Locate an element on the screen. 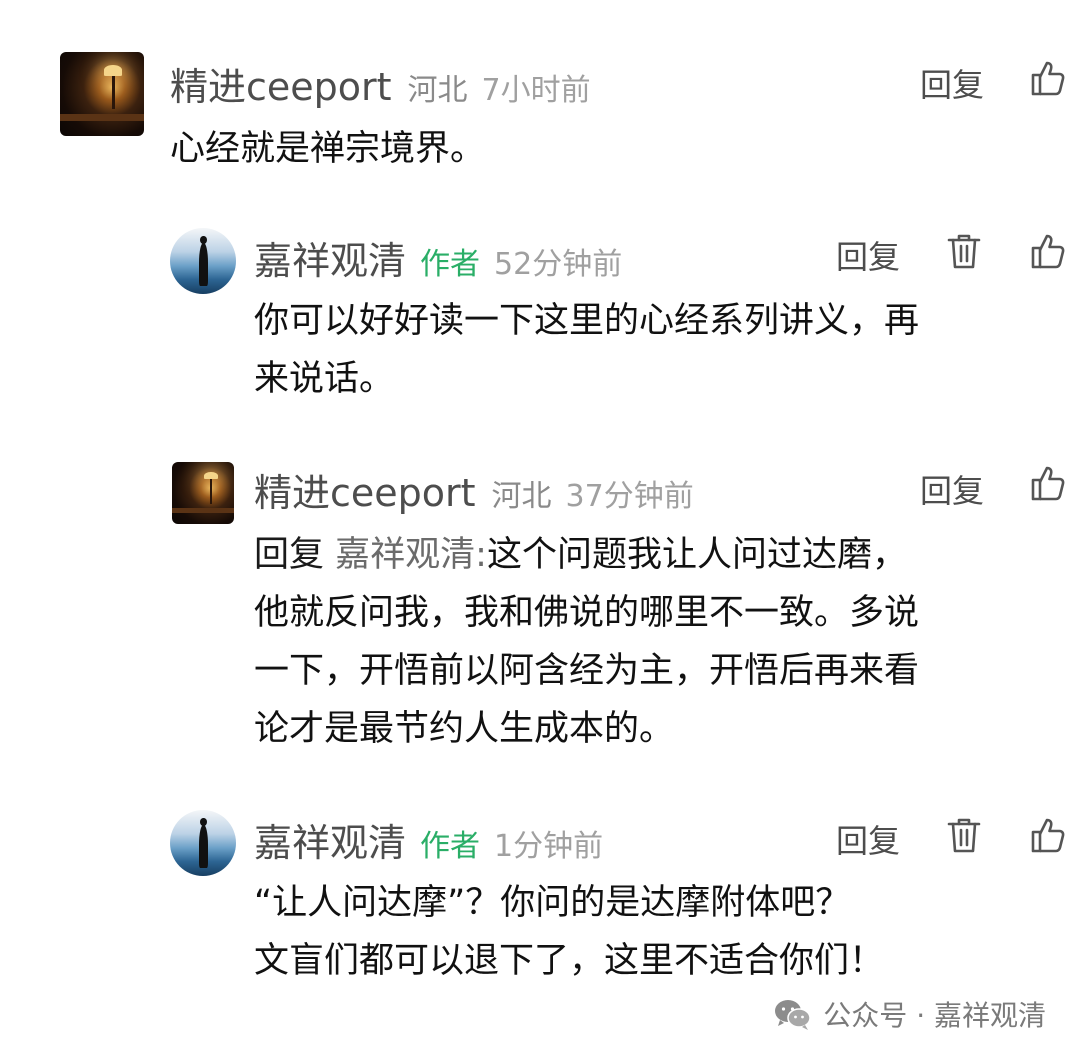 The height and width of the screenshot is (1055, 1080). comment-time: 1分钟前 is located at coordinates (549, 846).